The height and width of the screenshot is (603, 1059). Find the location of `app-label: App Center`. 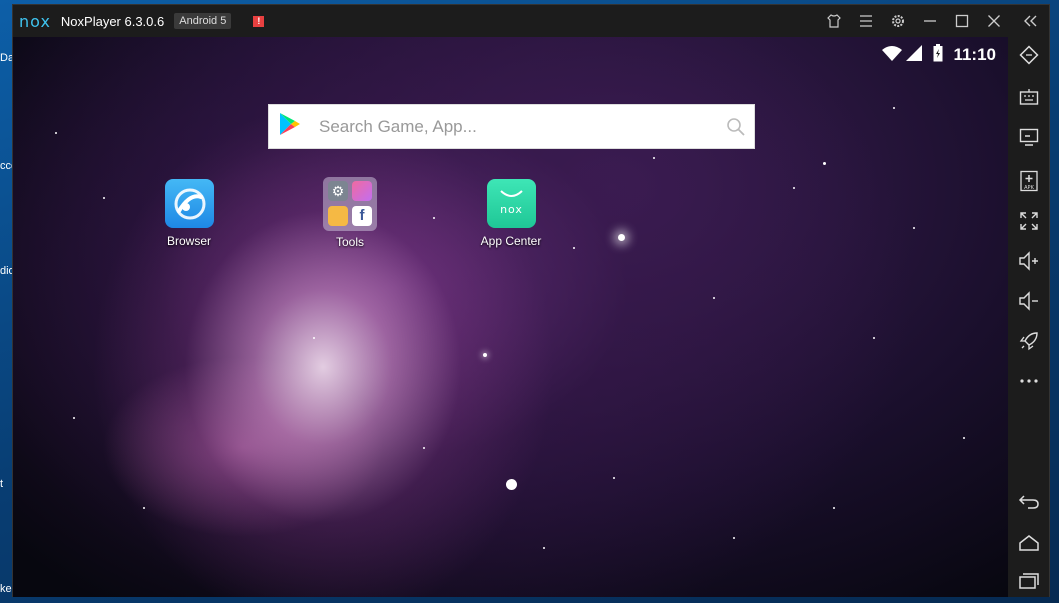

app-label: App Center is located at coordinates (511, 241).